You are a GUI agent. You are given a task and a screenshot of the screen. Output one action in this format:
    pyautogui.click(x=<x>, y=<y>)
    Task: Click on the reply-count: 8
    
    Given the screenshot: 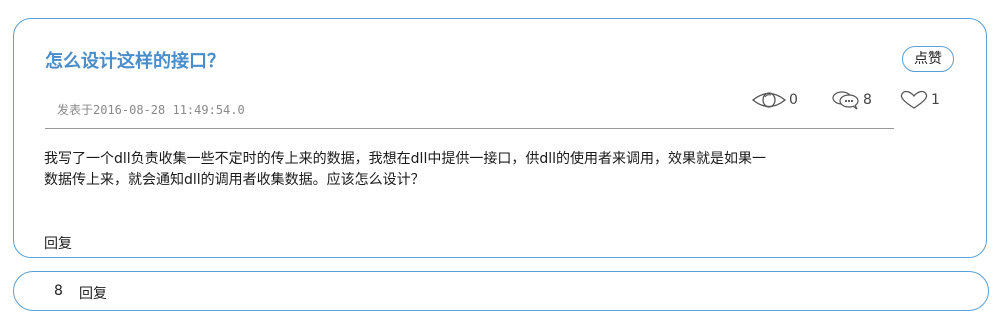 What is the action you would take?
    pyautogui.click(x=58, y=291)
    